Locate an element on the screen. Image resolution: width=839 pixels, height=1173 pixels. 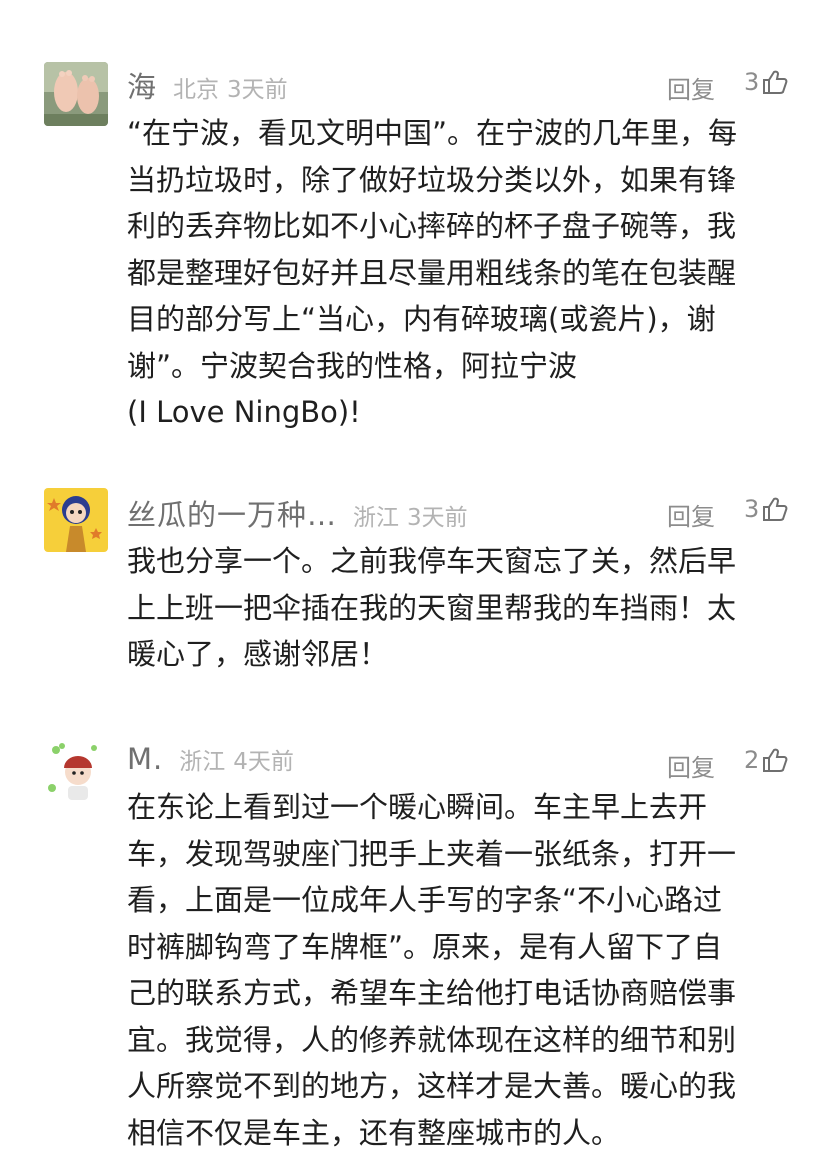
comment-meta: M. 浙江 4天前 is located at coordinates (210, 762).